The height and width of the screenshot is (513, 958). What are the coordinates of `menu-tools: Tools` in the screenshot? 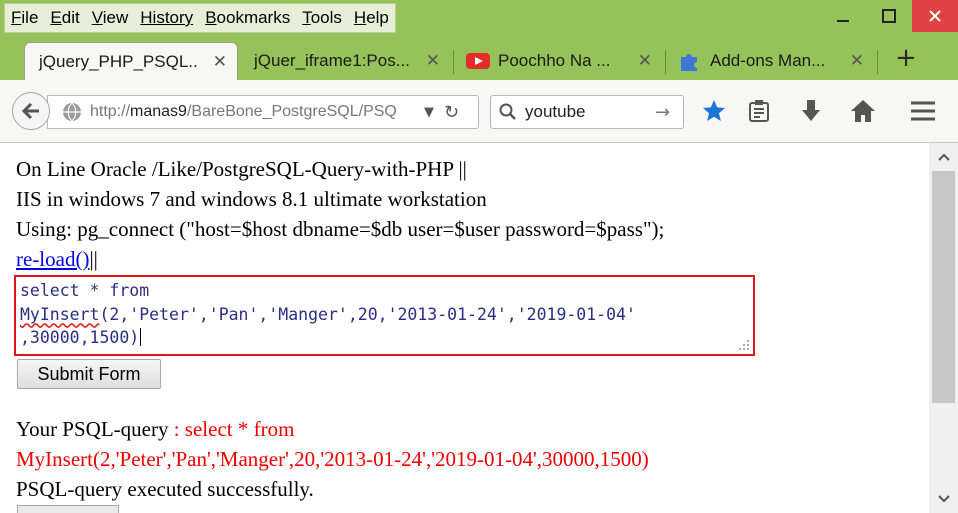 It's located at (322, 18).